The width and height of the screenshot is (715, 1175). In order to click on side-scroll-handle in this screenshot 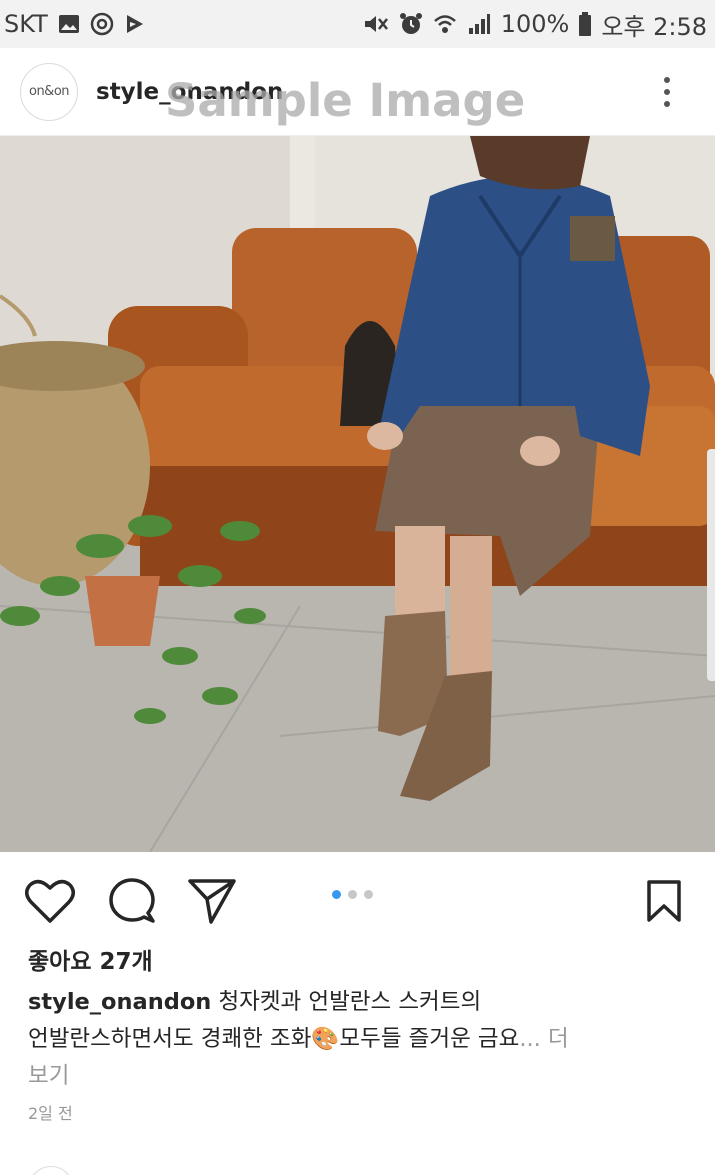, I will do `click(711, 565)`.